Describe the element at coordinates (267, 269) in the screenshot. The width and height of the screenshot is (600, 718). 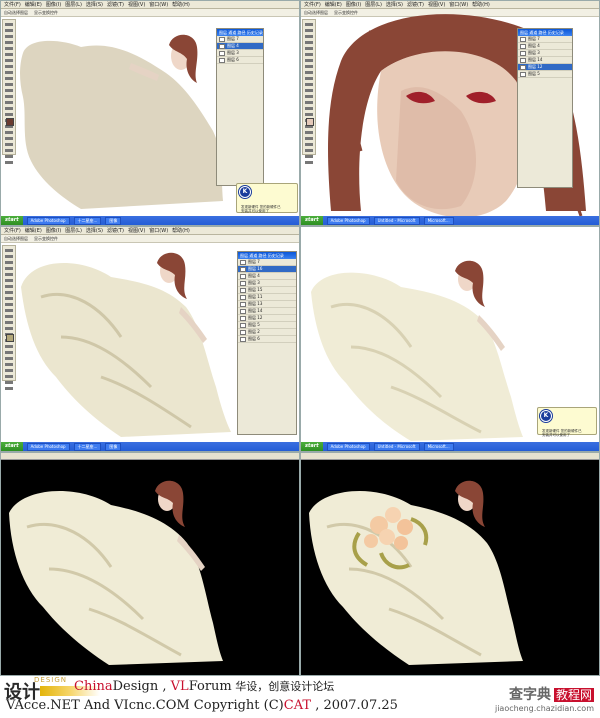
I see `layer-row: 图层 16` at that location.